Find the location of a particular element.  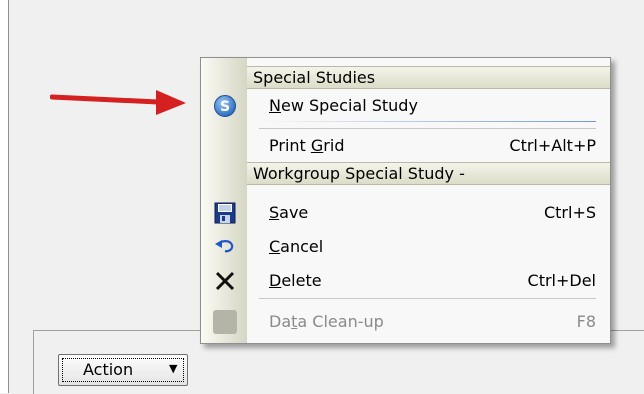

menu-item-label: New Special Study is located at coordinates (343, 105).